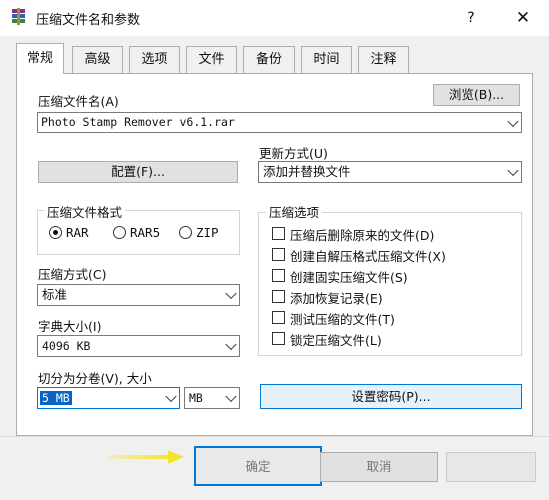 This screenshot has width=549, height=500. Describe the element at coordinates (278, 275) in the screenshot. I see `create-solid-checkbox` at that location.